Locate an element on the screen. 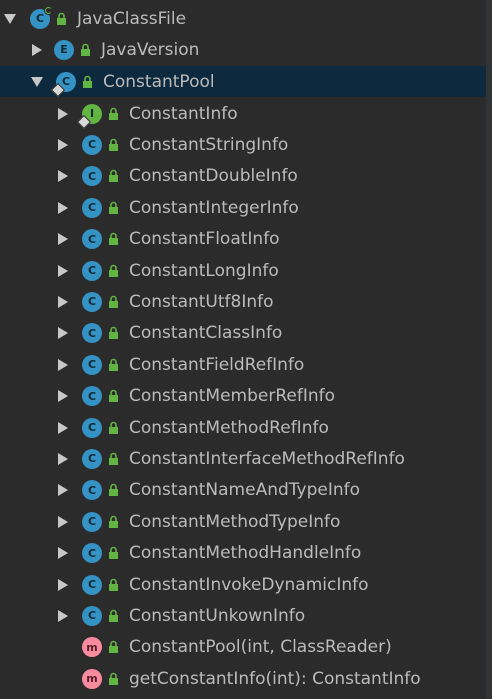 The height and width of the screenshot is (699, 492). tree-node-constantintegerinfo: C ConstantIntegerInfo is located at coordinates (243, 207).